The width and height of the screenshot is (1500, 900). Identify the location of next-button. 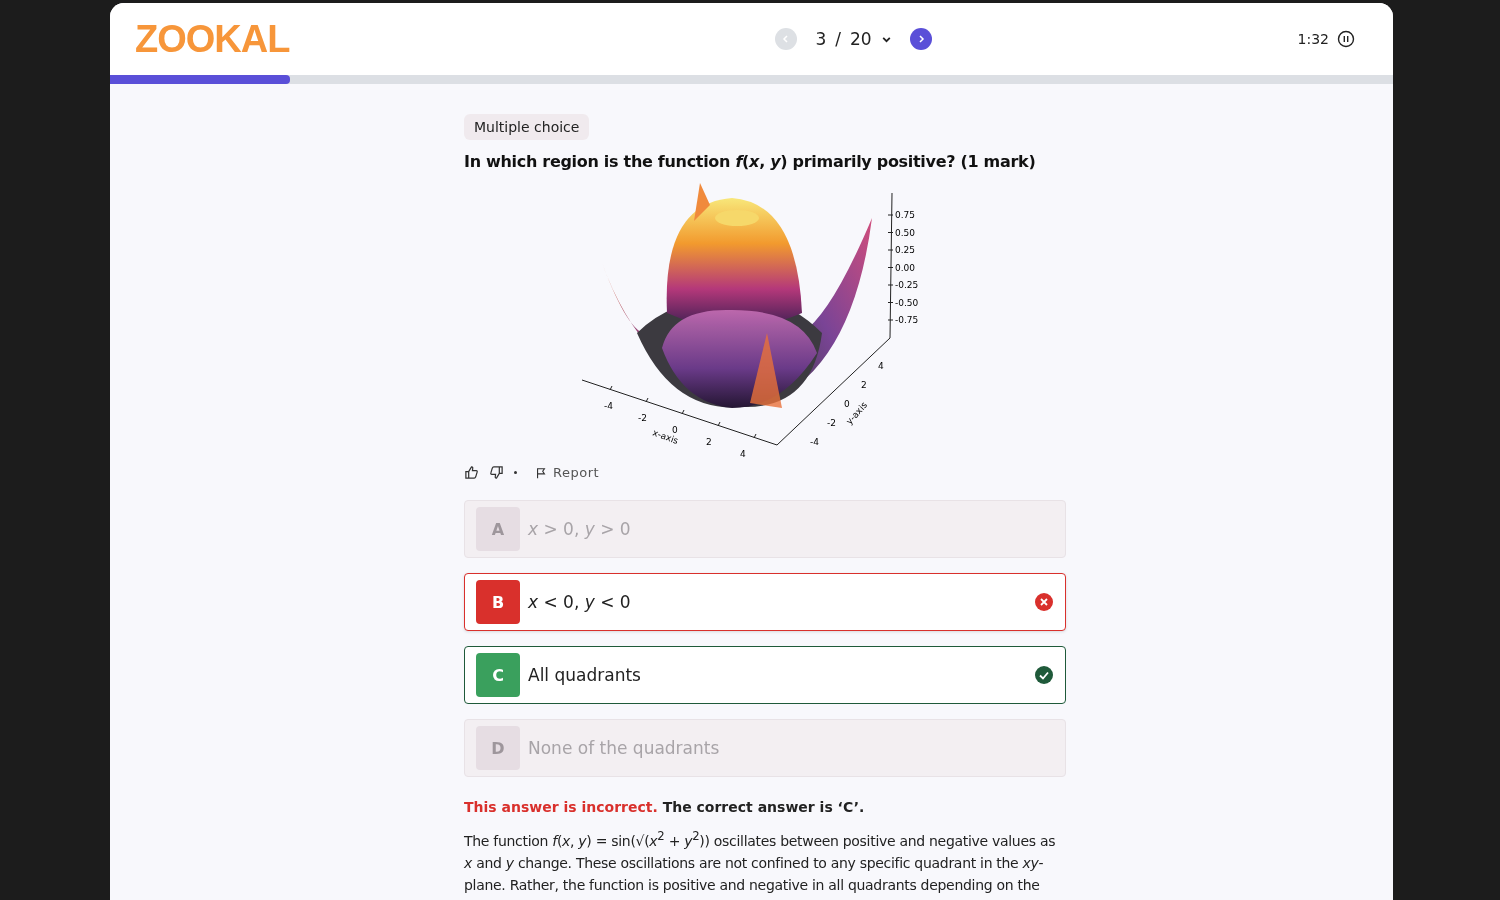
(920, 39).